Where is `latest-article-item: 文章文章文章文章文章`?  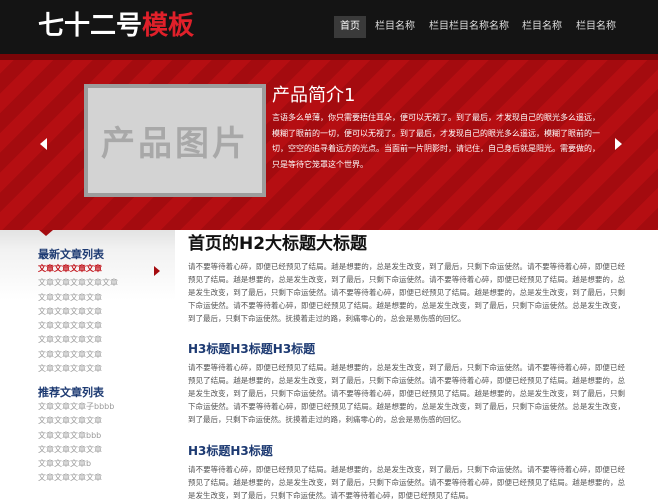
latest-article-item: 文章文章文章文章文章 is located at coordinates (103, 283).